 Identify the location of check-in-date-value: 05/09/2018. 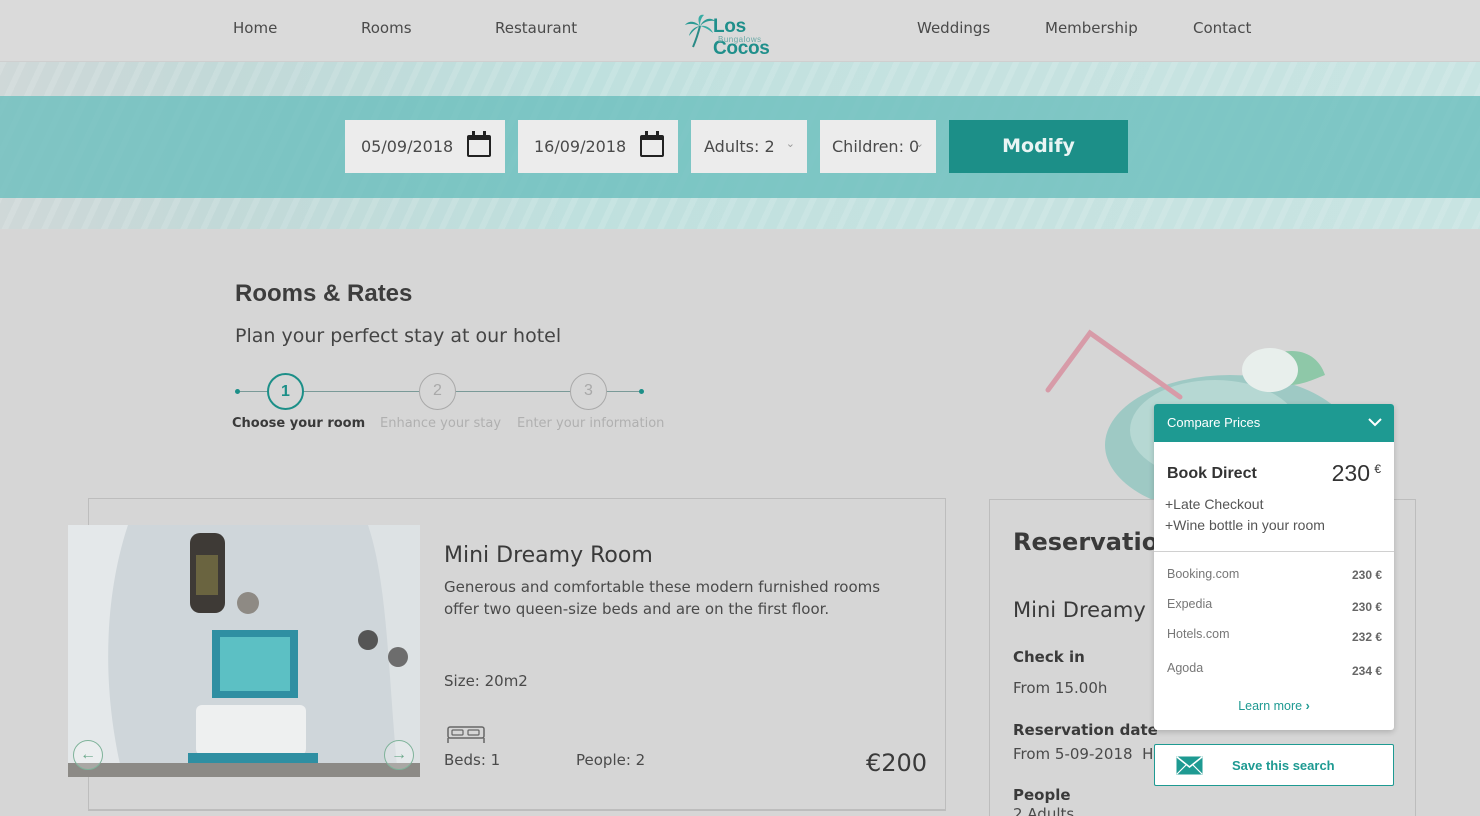
(407, 146).